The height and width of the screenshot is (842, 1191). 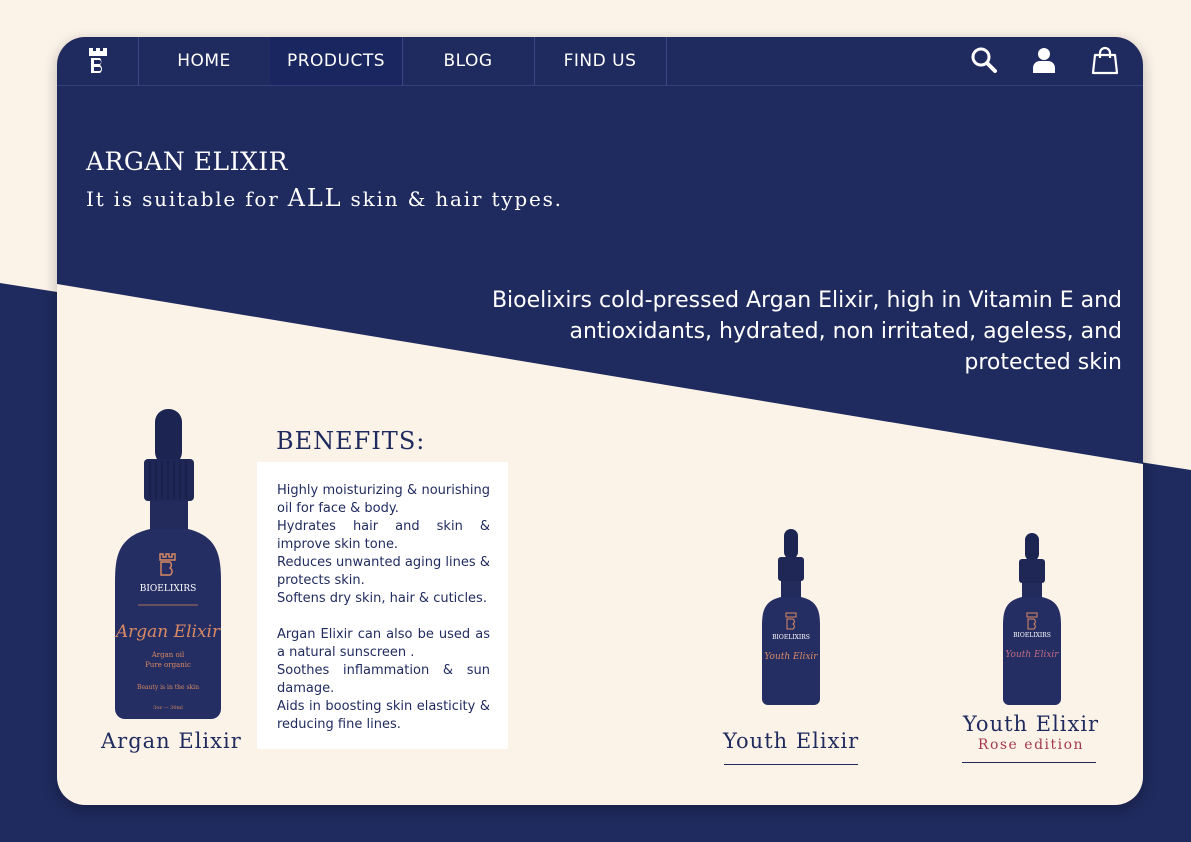 What do you see at coordinates (382, 598) in the screenshot?
I see `benefit-item: Softens dry skin, hair & cuticles.` at bounding box center [382, 598].